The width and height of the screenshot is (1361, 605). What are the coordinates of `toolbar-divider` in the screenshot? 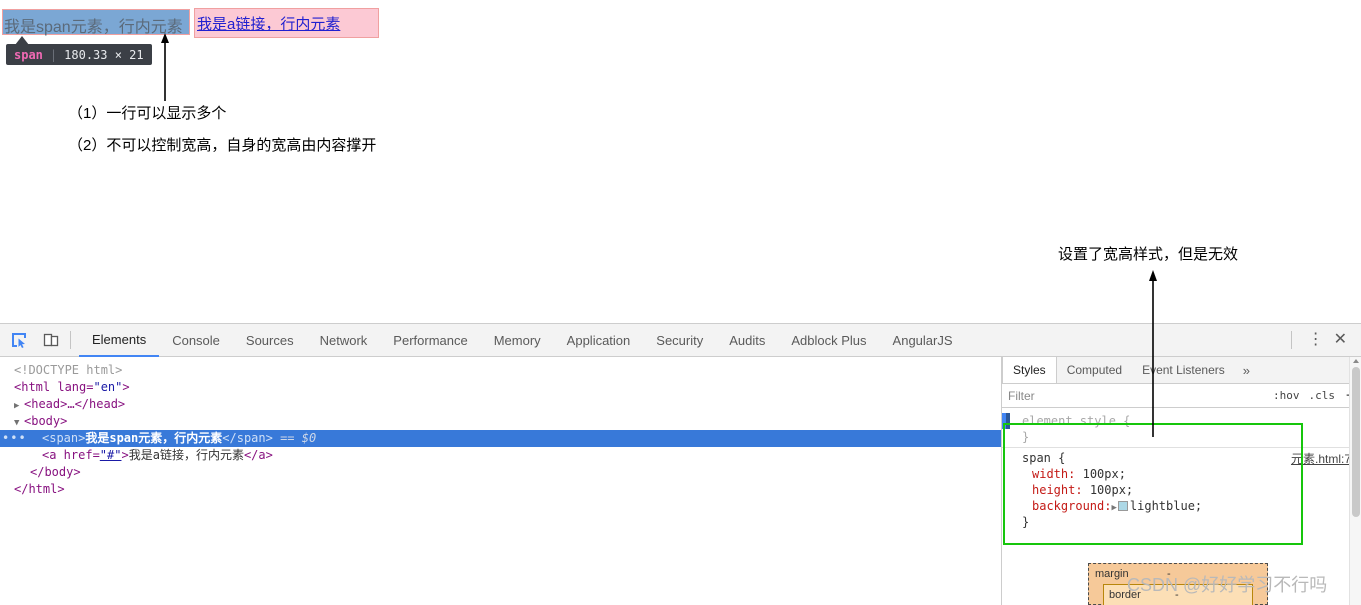 It's located at (70, 340).